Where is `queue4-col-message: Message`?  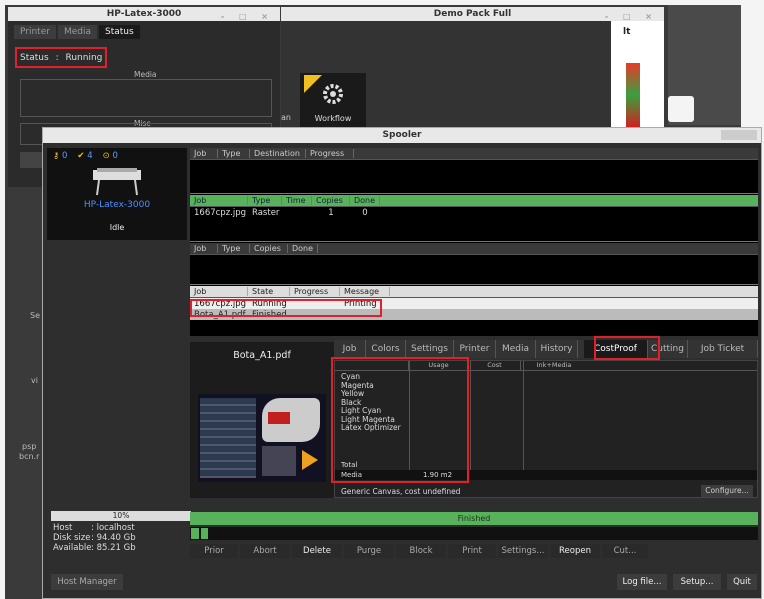
queue4-col-message: Message is located at coordinates (365, 291).